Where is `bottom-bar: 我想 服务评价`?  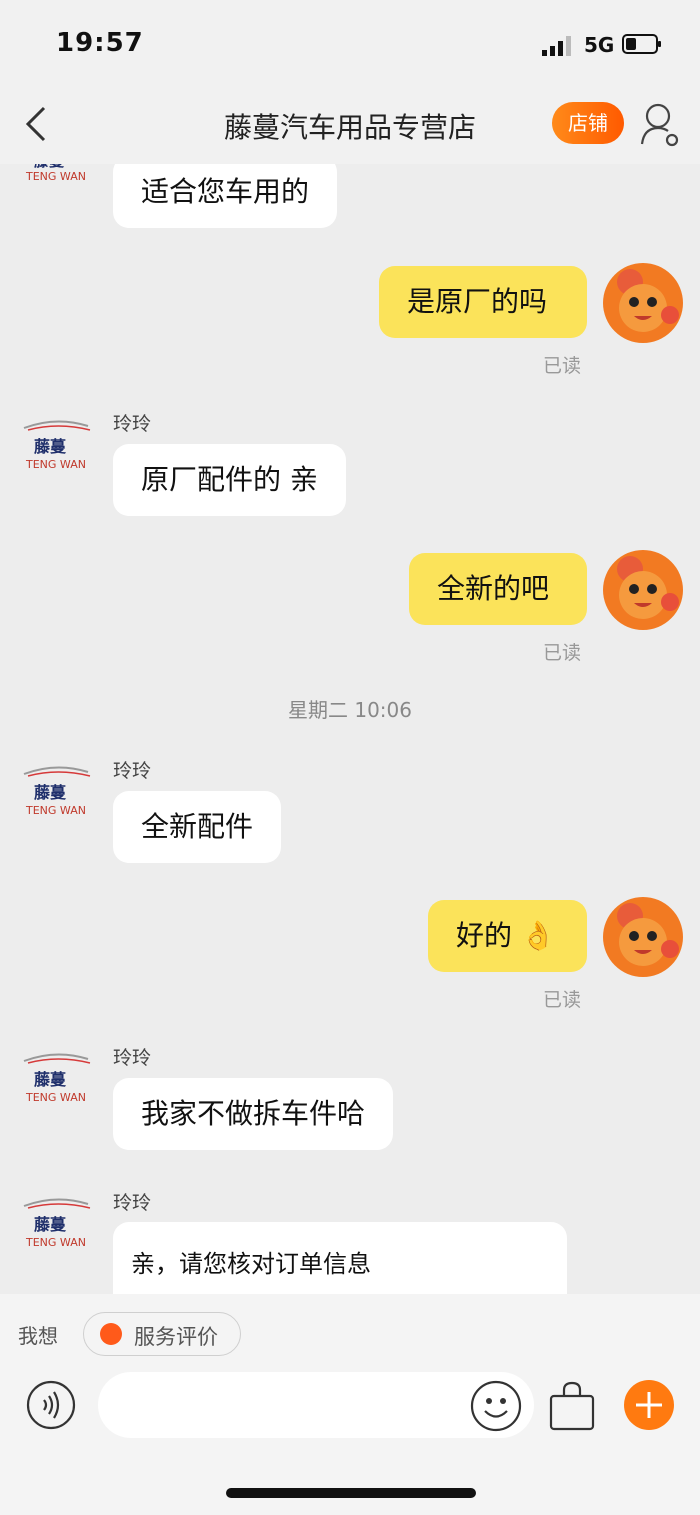
bottom-bar: 我想 服务评价 is located at coordinates (350, 1404).